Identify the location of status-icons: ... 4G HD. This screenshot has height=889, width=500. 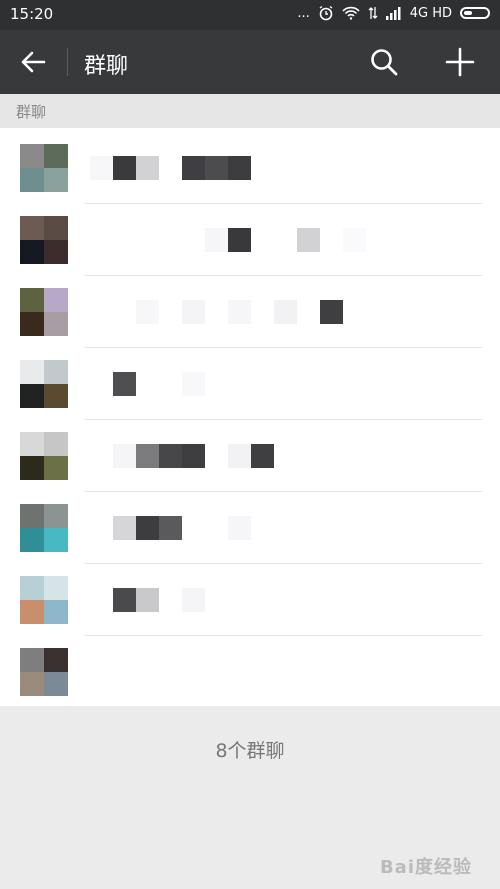
(393, 13).